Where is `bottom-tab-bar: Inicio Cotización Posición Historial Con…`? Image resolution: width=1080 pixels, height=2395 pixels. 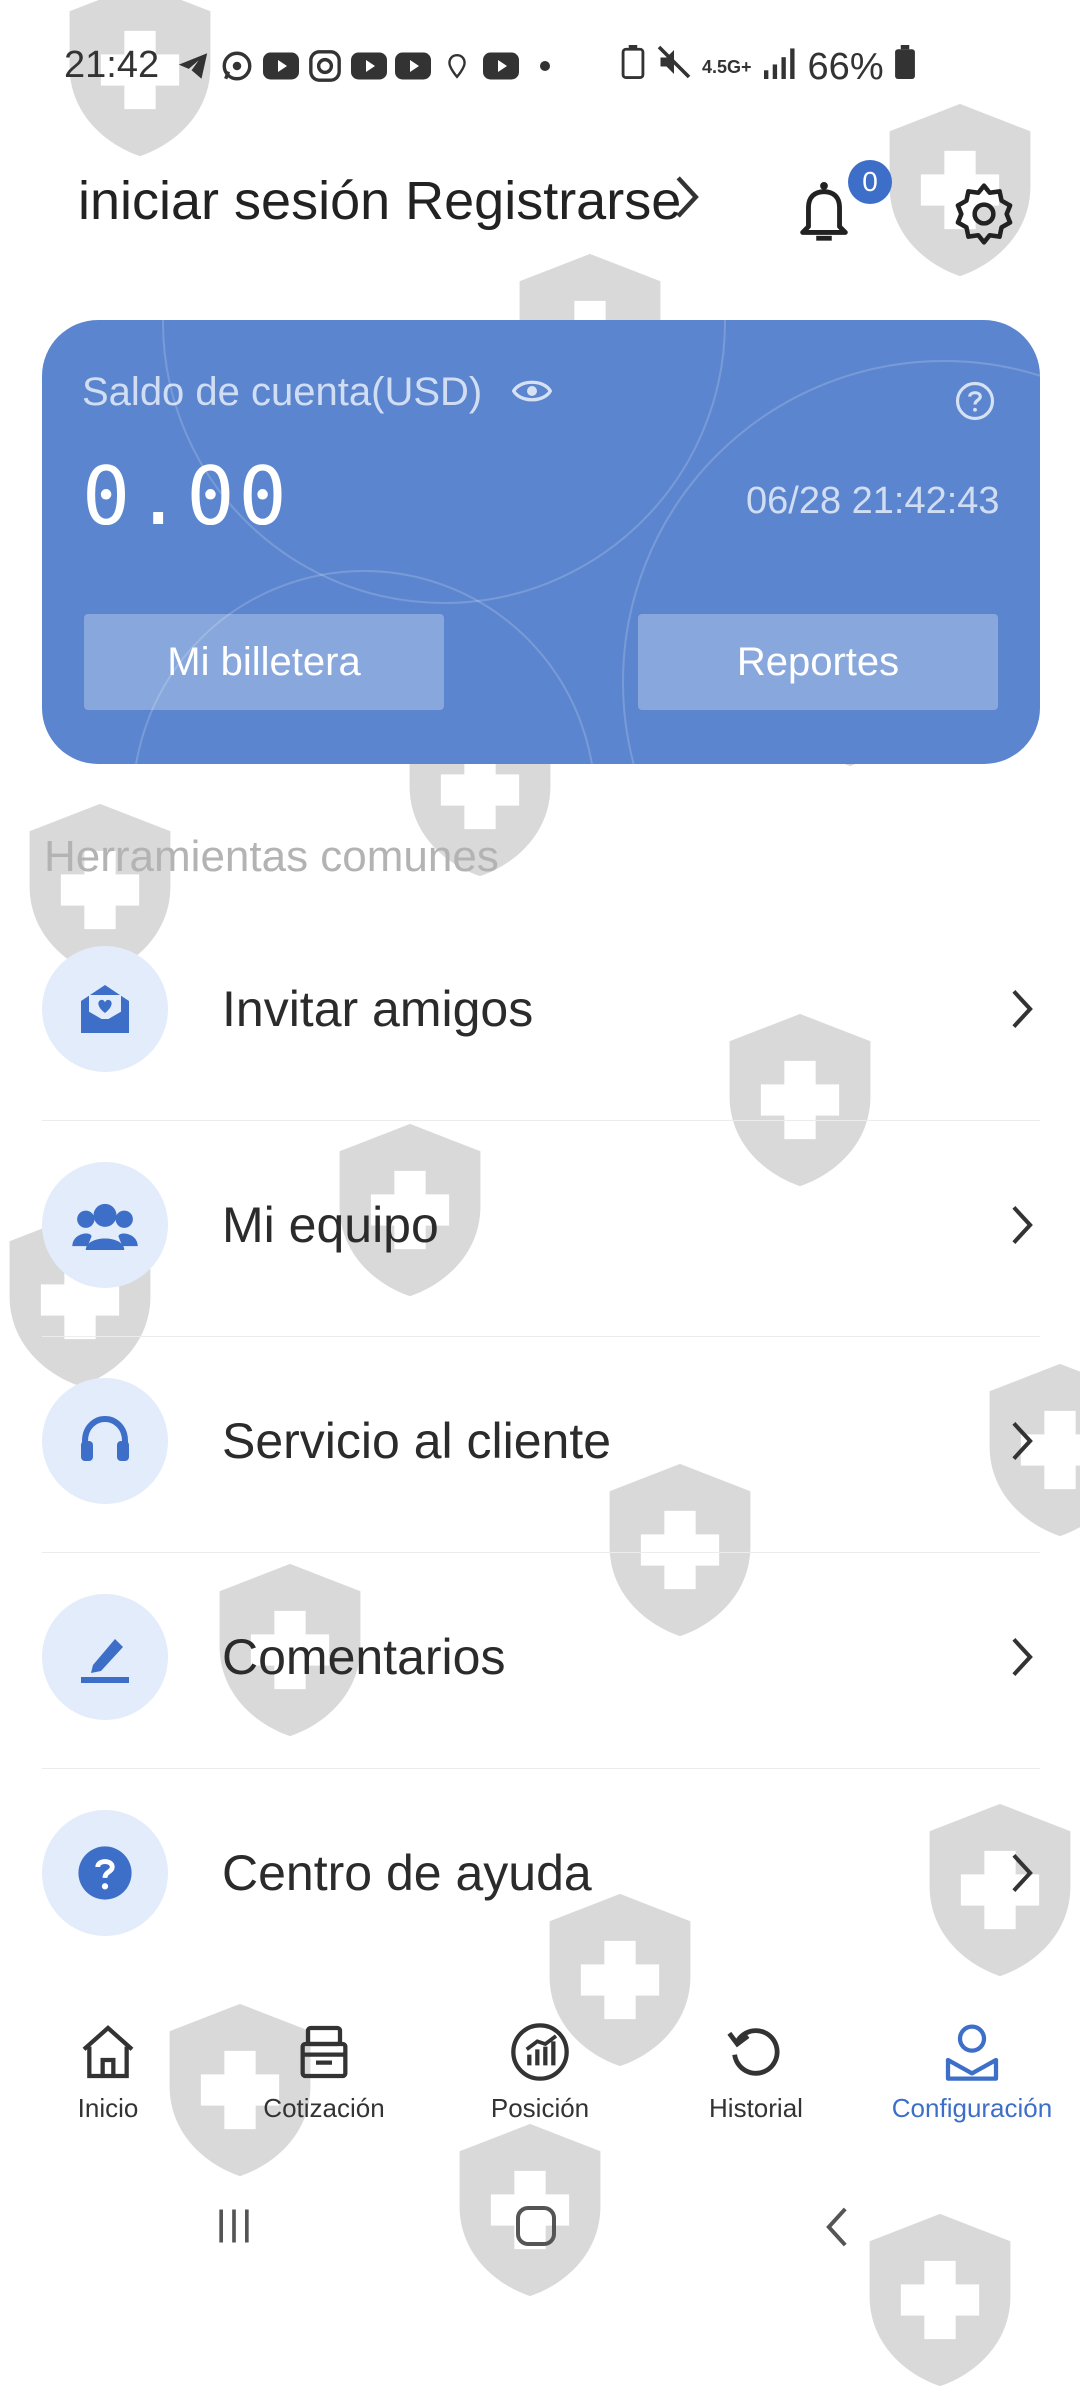 bottom-tab-bar: Inicio Cotización Posición Historial Con… is located at coordinates (540, 2095).